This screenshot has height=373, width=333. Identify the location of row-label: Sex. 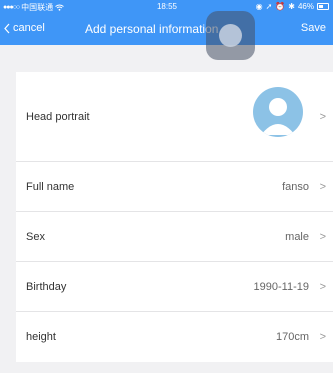
(35, 236).